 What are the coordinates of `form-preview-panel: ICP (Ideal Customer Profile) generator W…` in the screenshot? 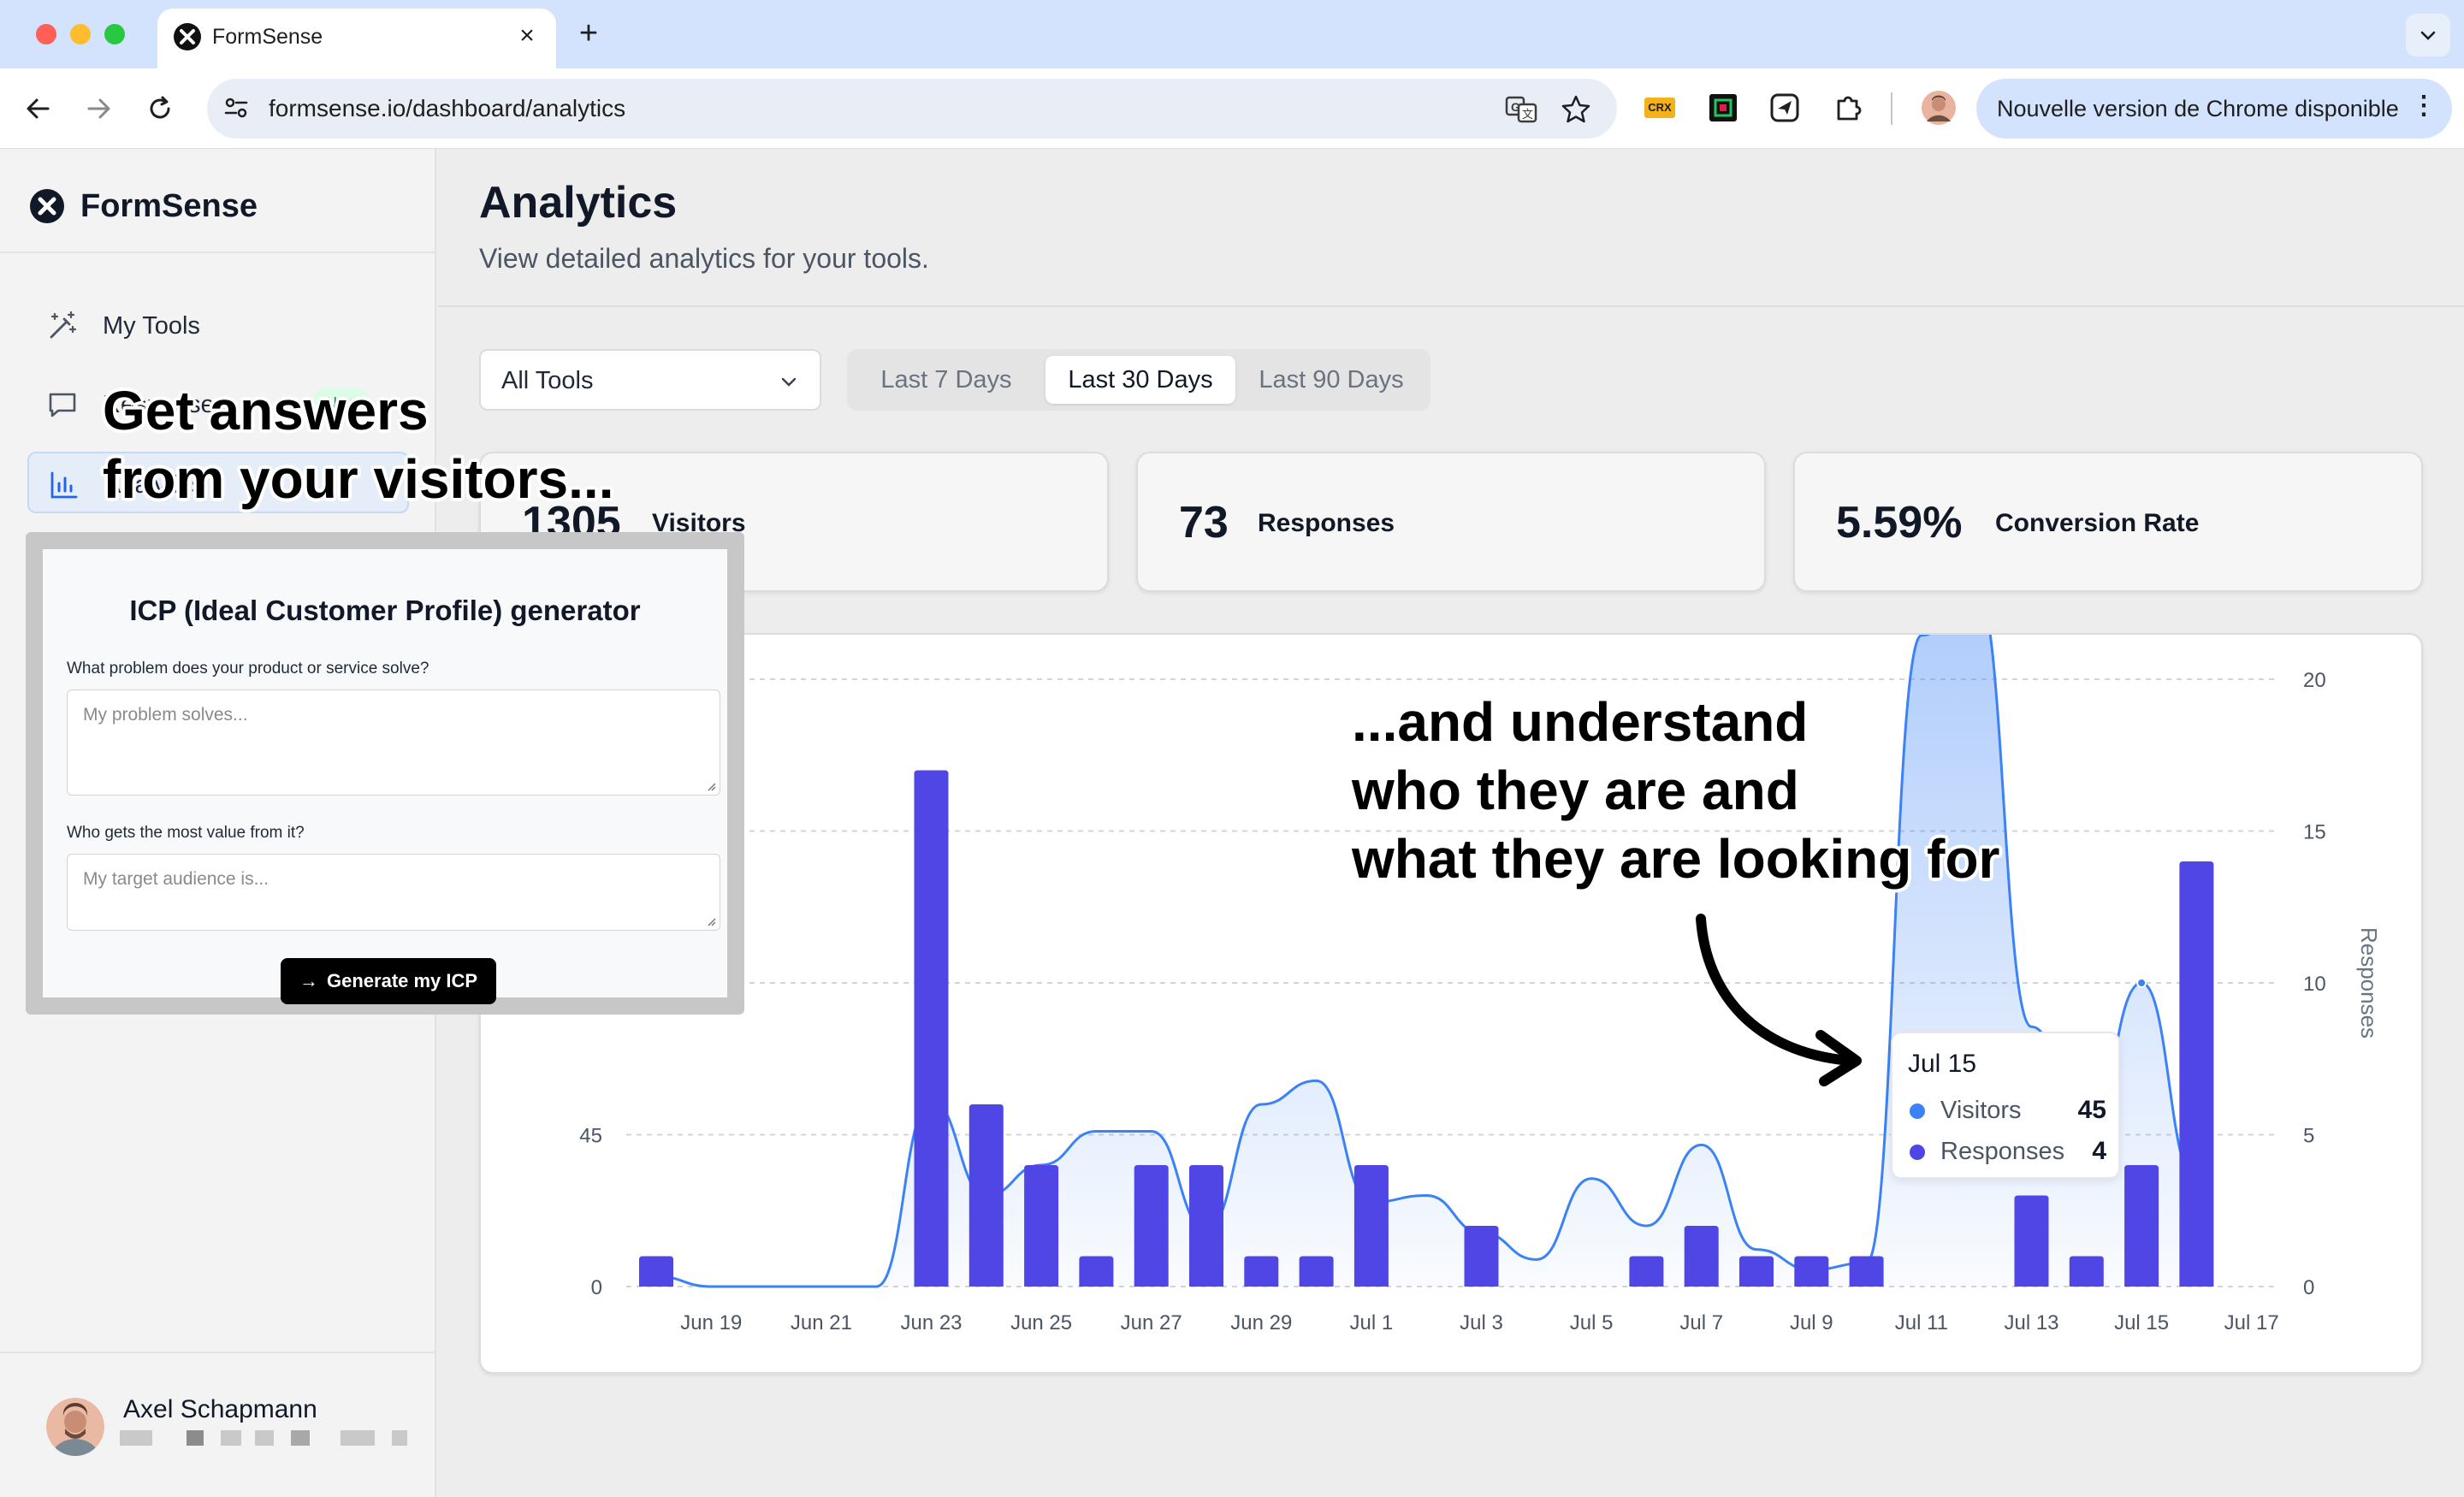 It's located at (385, 776).